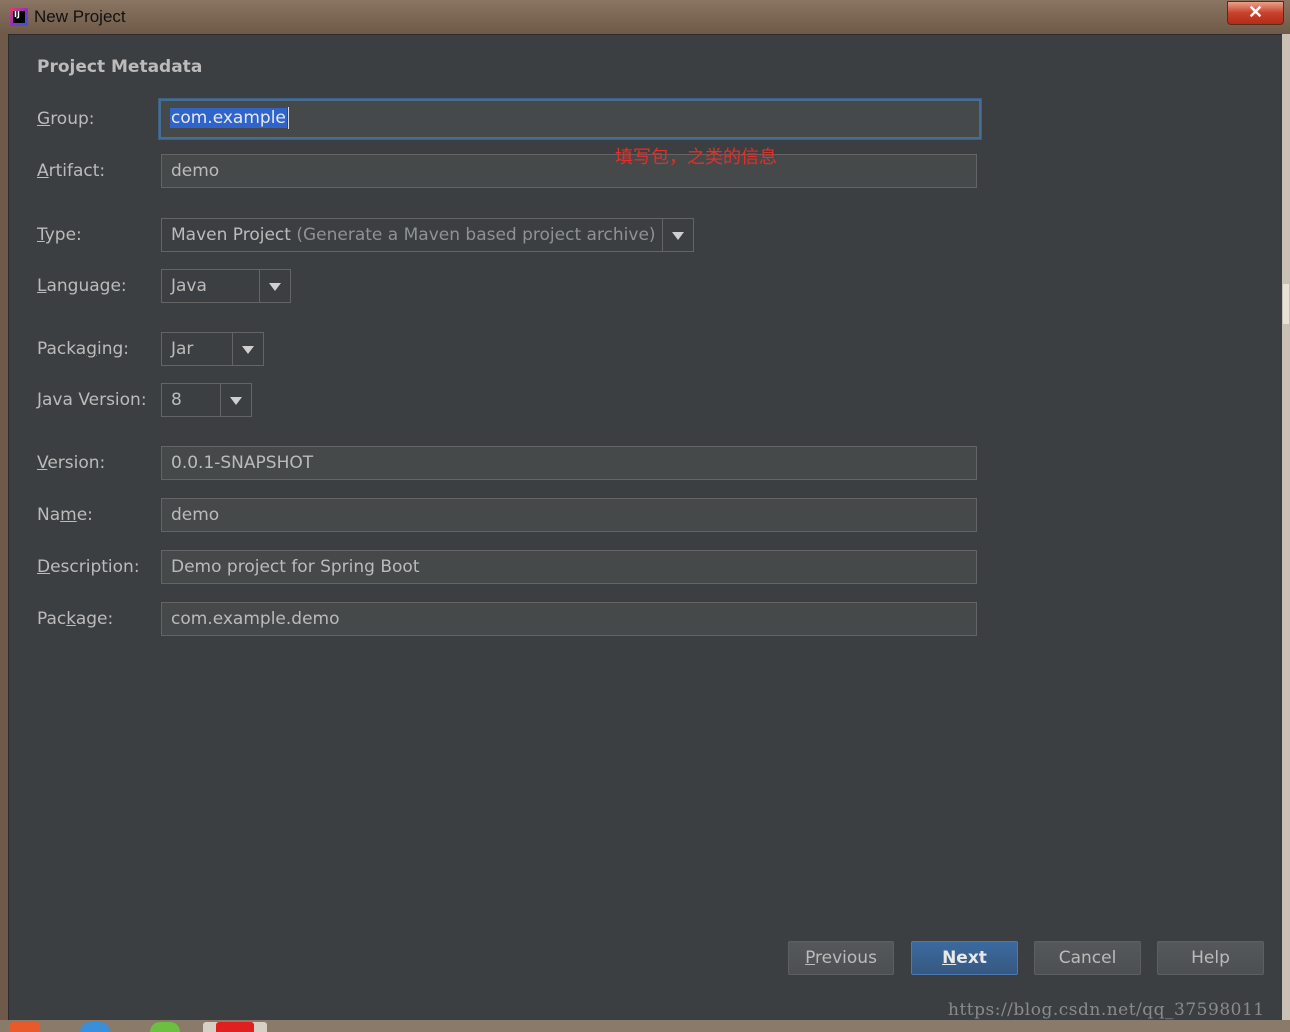  What do you see at coordinates (569, 619) in the screenshot?
I see `package-input: com.example.demo` at bounding box center [569, 619].